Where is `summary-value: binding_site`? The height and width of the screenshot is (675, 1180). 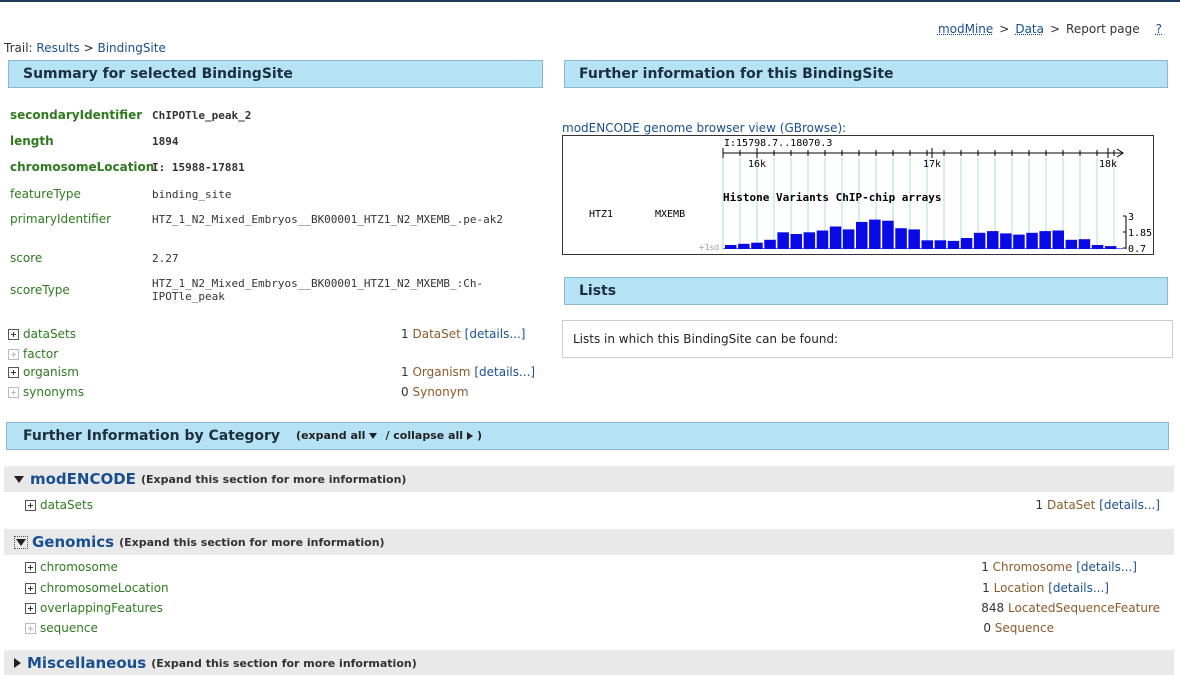
summary-value: binding_site is located at coordinates (192, 194).